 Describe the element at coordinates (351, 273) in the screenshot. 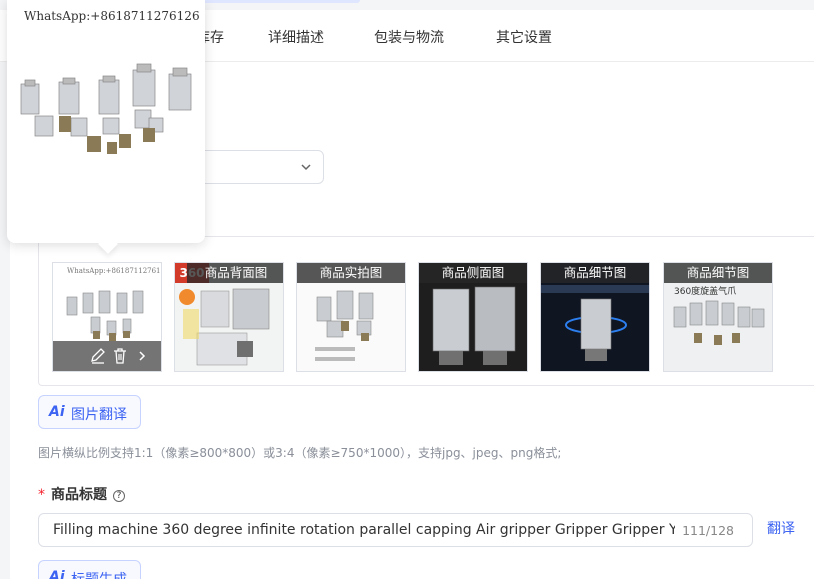

I see `image-caption: 商品实拍图` at that location.